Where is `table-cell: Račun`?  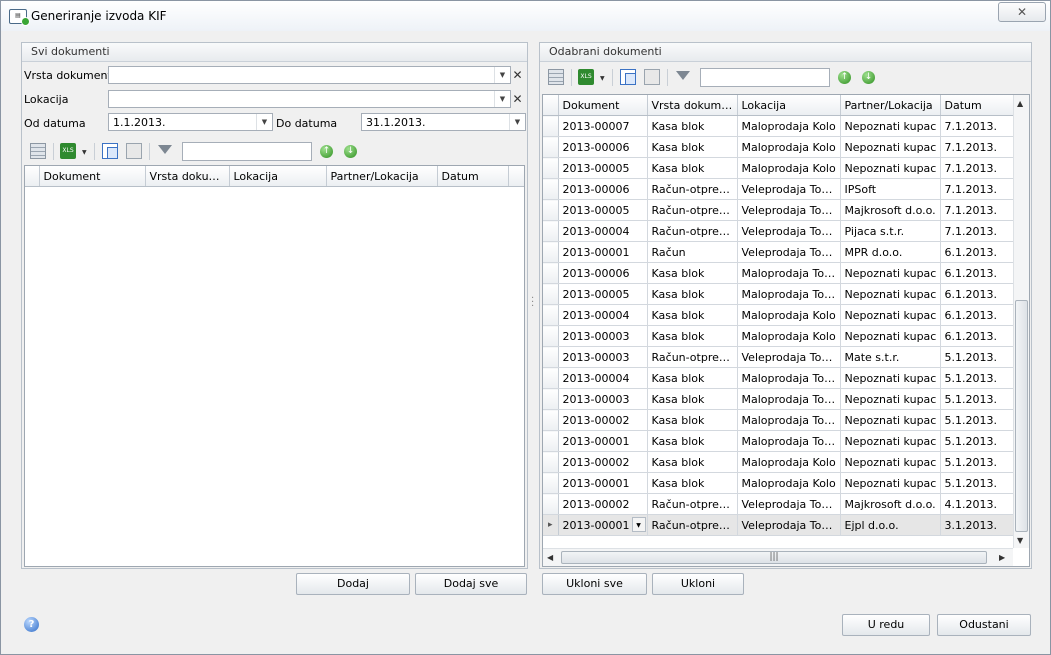 table-cell: Račun is located at coordinates (692, 252).